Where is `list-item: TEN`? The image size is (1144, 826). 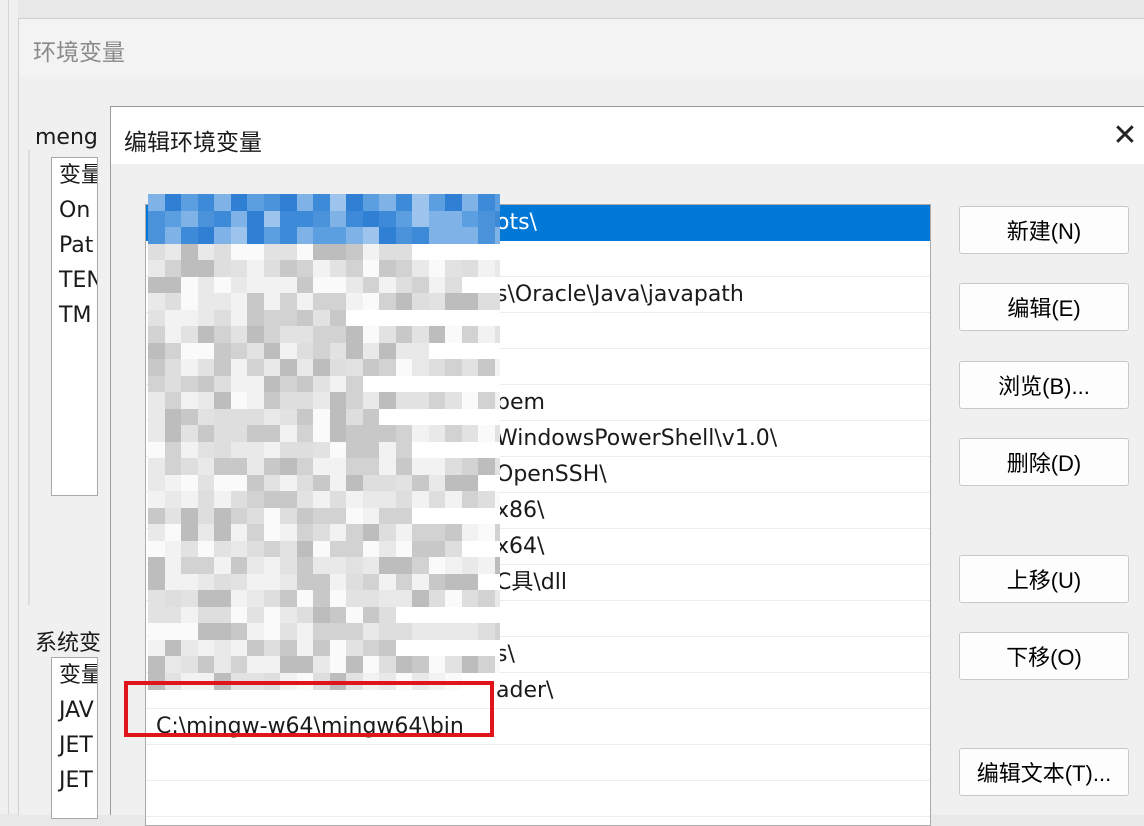 list-item: TEN is located at coordinates (74, 280).